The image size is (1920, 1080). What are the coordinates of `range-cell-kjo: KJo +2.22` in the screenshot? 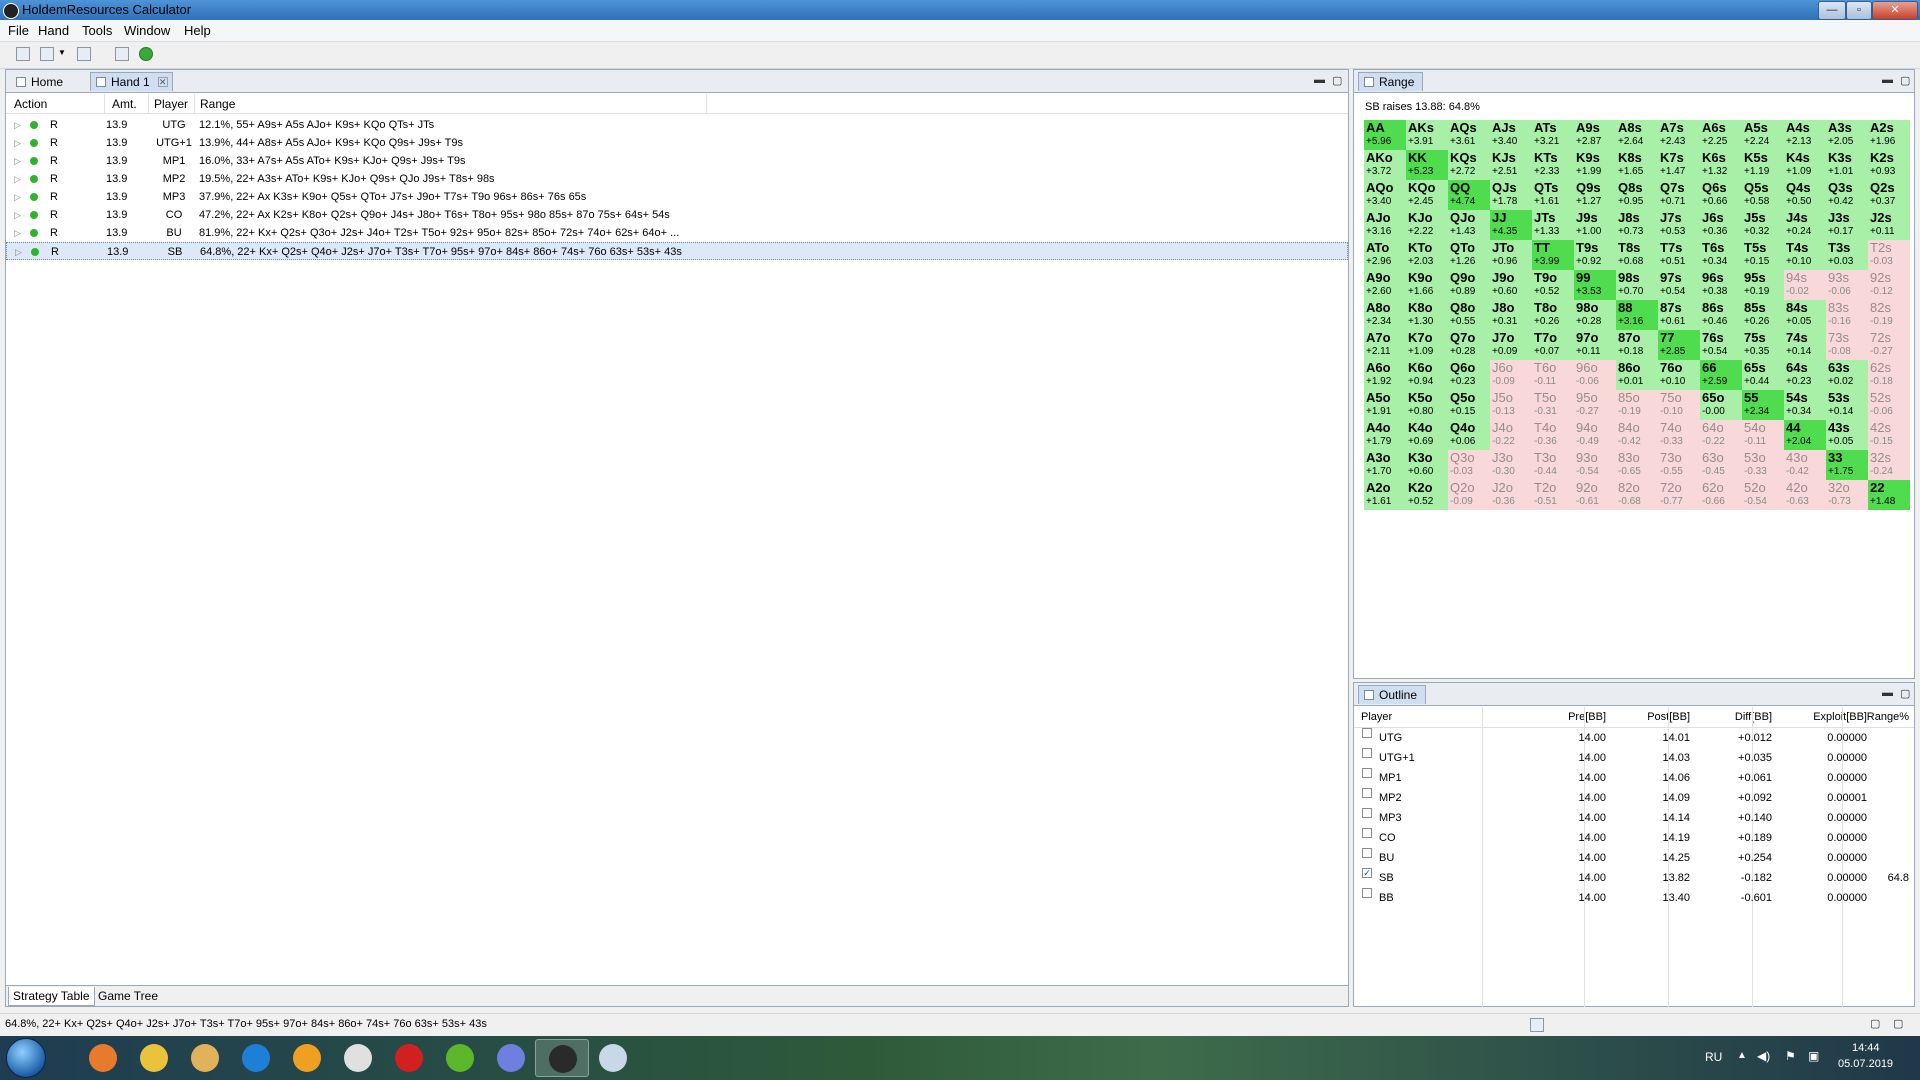 It's located at (1427, 225).